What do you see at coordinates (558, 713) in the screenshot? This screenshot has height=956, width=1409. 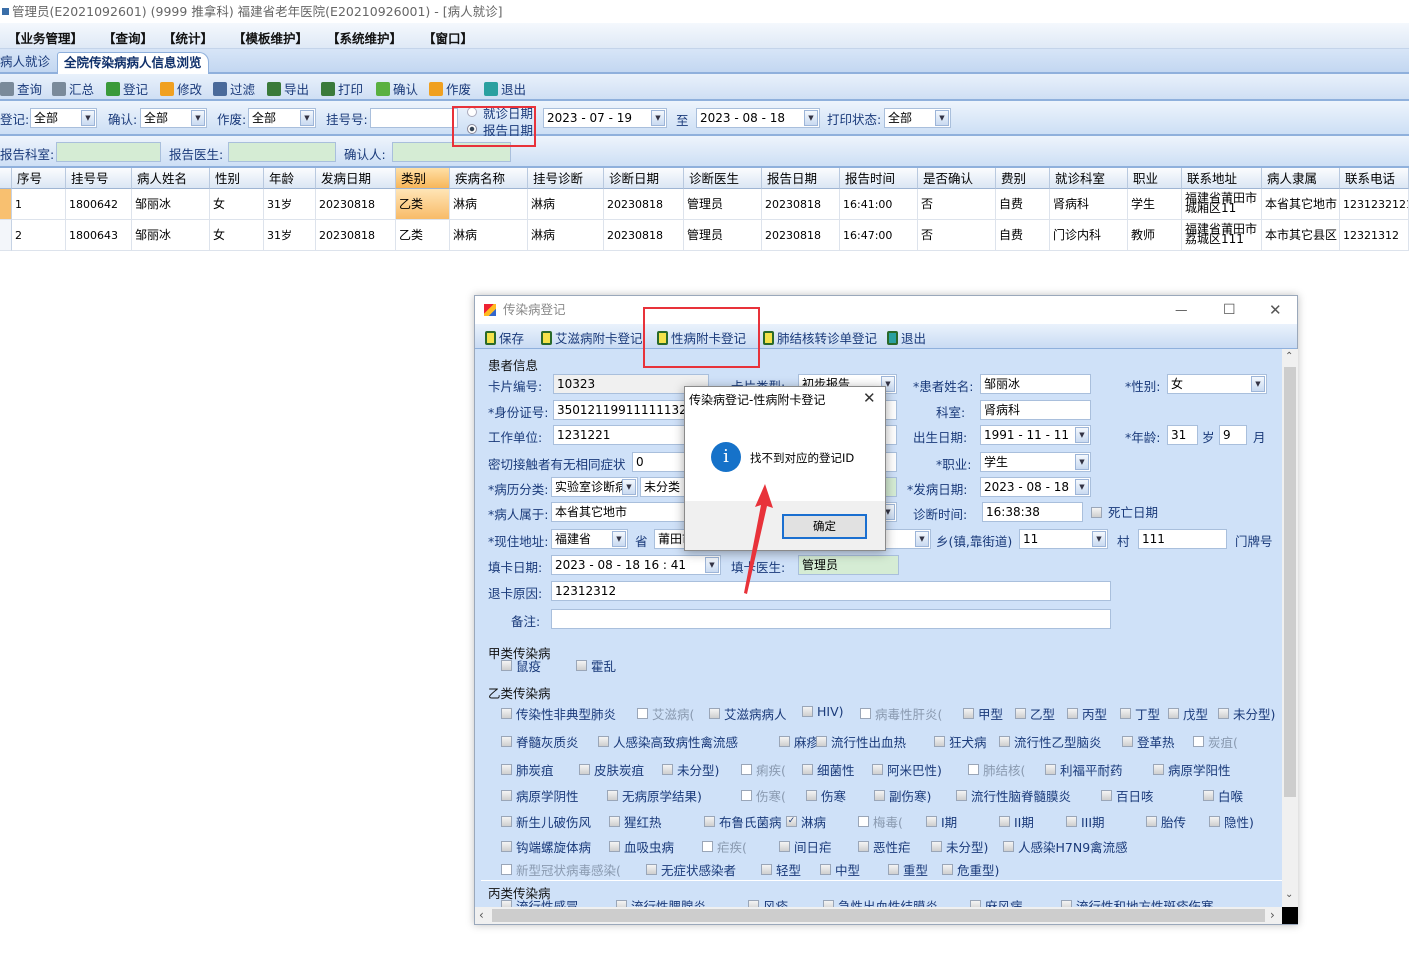 I see `disease-checkbox: 传染性非典型肺炎` at bounding box center [558, 713].